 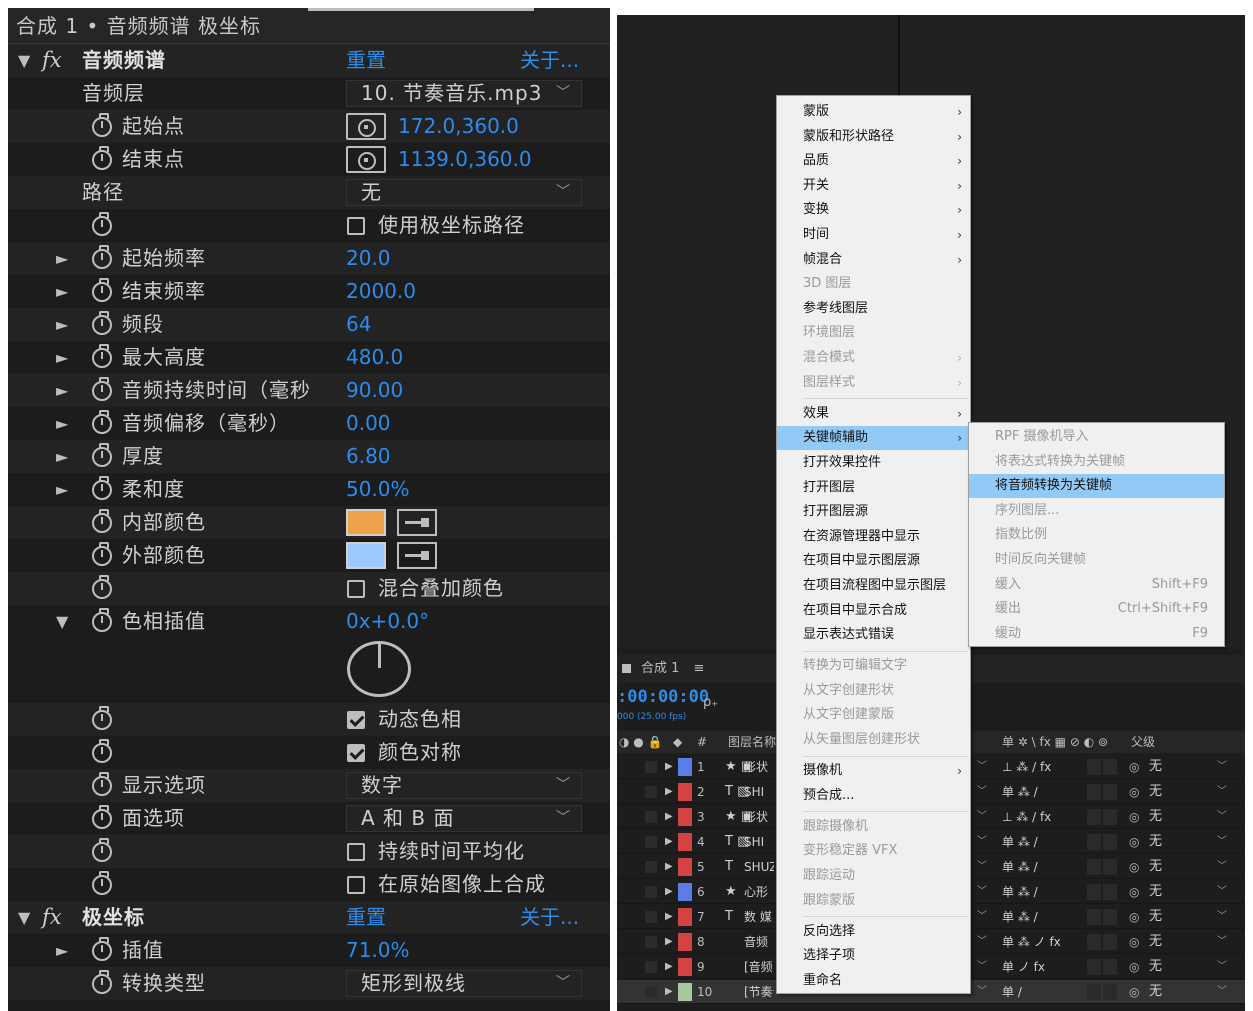 What do you see at coordinates (366, 917) in the screenshot?
I see `reset-link: 重置` at bounding box center [366, 917].